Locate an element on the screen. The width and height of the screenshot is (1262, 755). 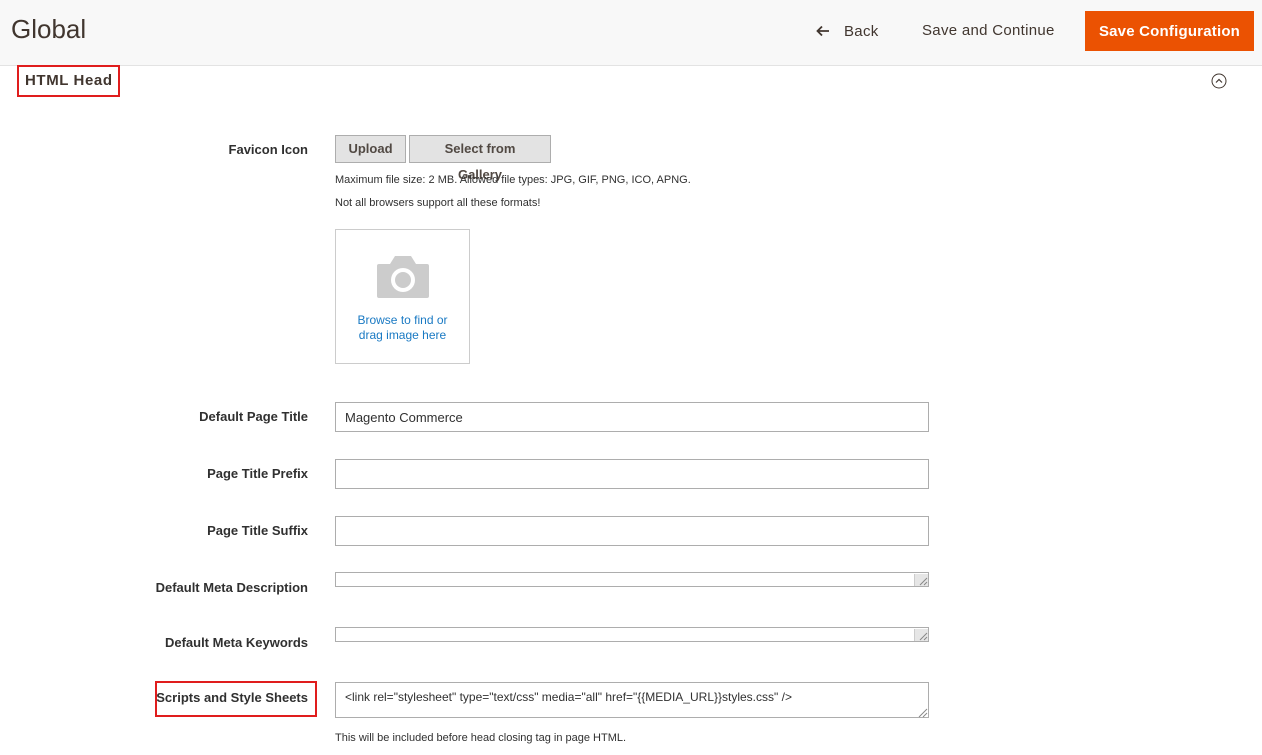
default-meta-description-textarea is located at coordinates (632, 579).